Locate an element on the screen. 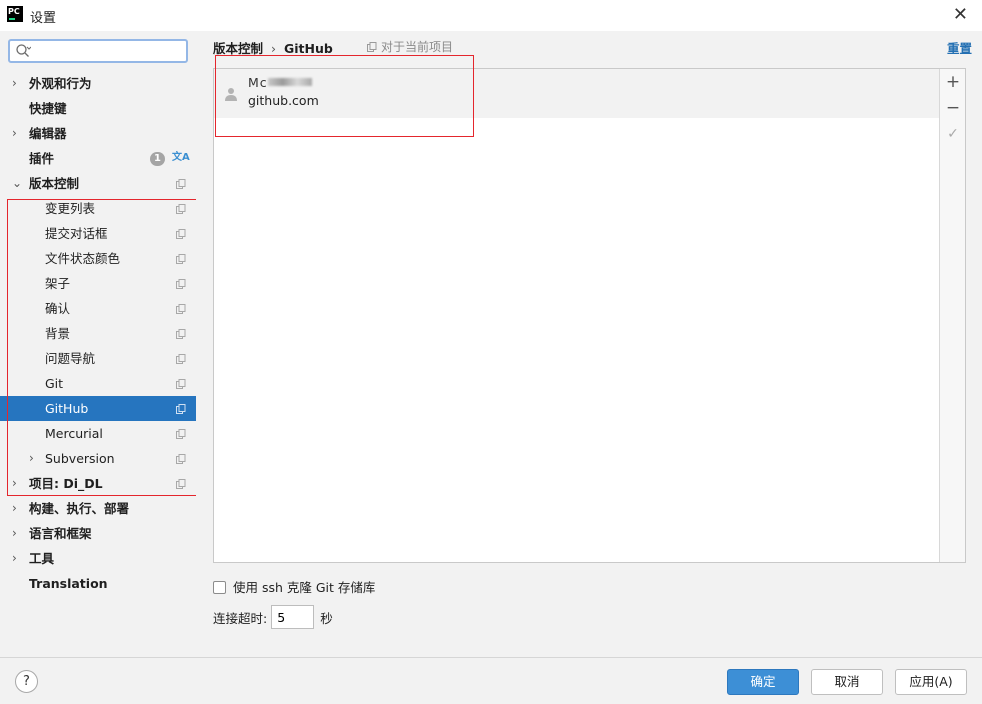 The image size is (982, 704). sidebar-item: 确认 is located at coordinates (98, 308).